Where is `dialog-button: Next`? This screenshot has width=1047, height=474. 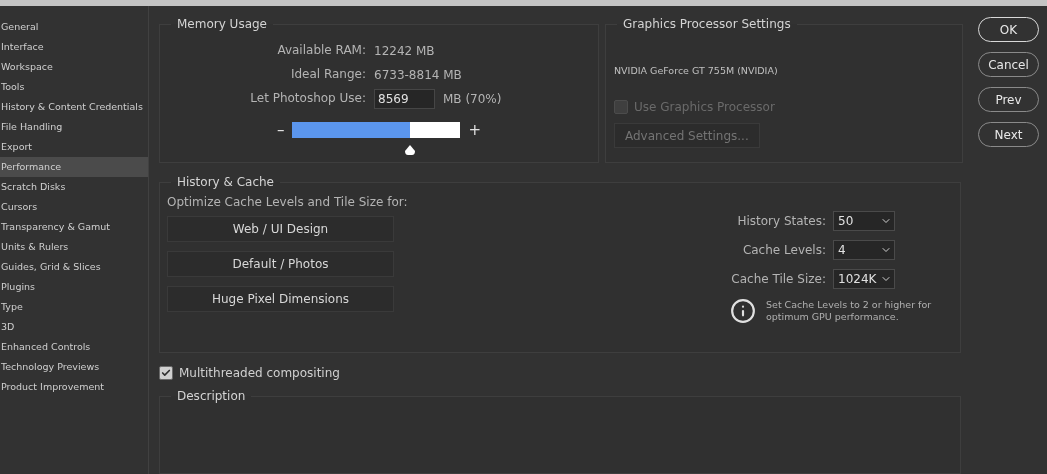 dialog-button: Next is located at coordinates (1008, 134).